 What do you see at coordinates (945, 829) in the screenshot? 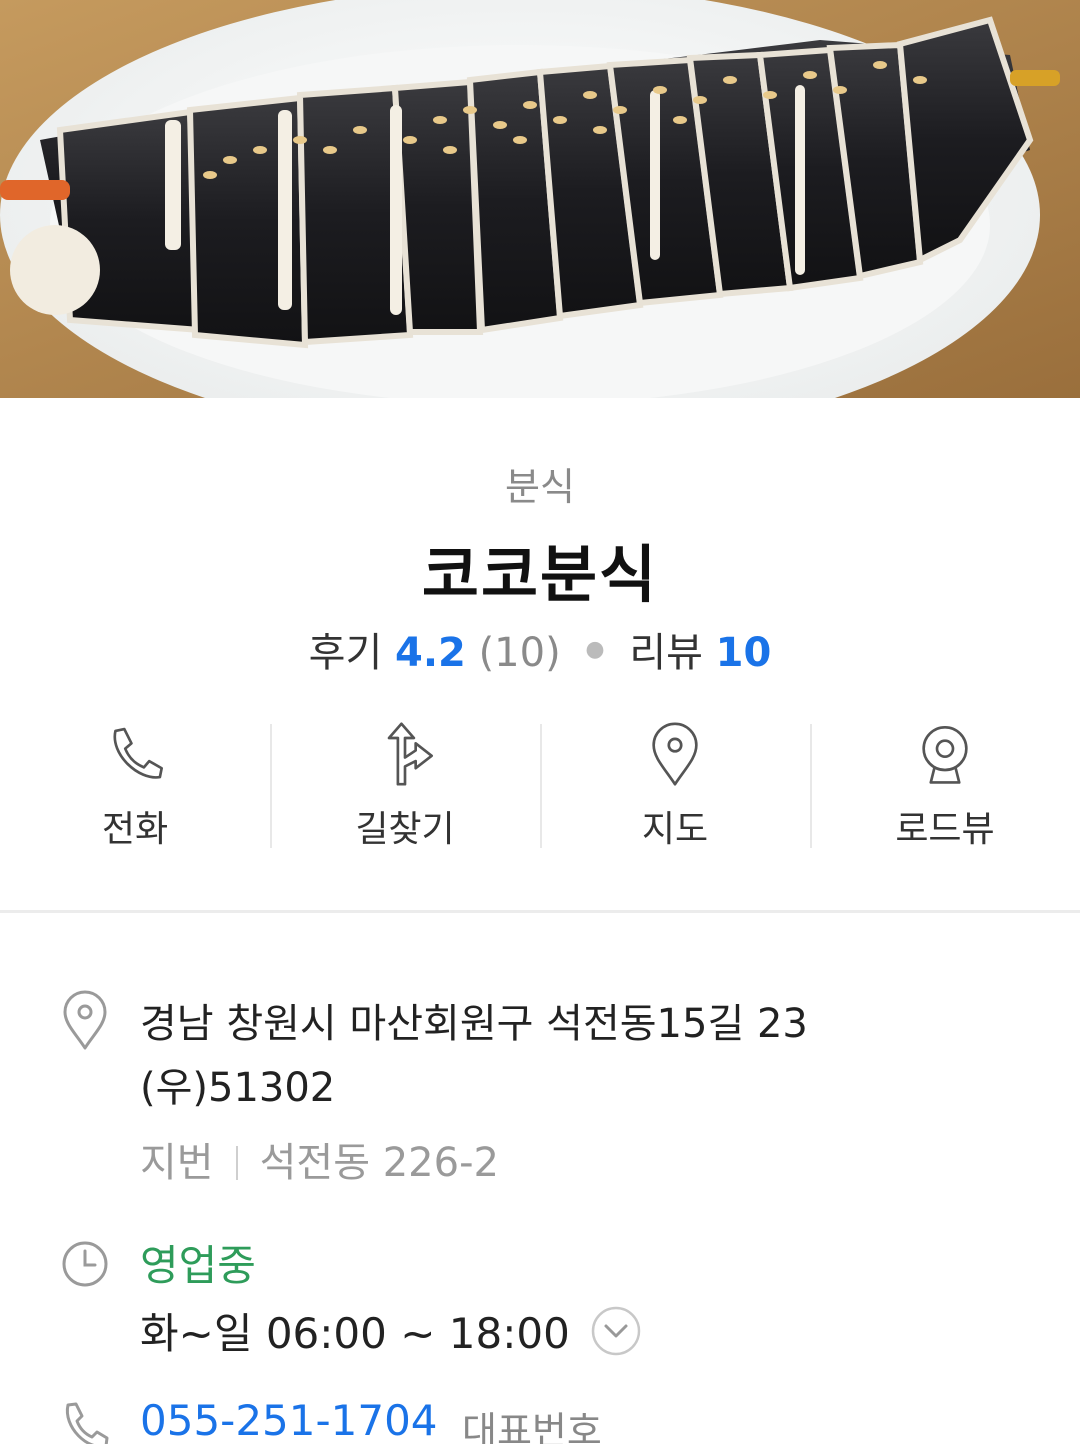
I see `roadview-label: 로드뷰` at bounding box center [945, 829].